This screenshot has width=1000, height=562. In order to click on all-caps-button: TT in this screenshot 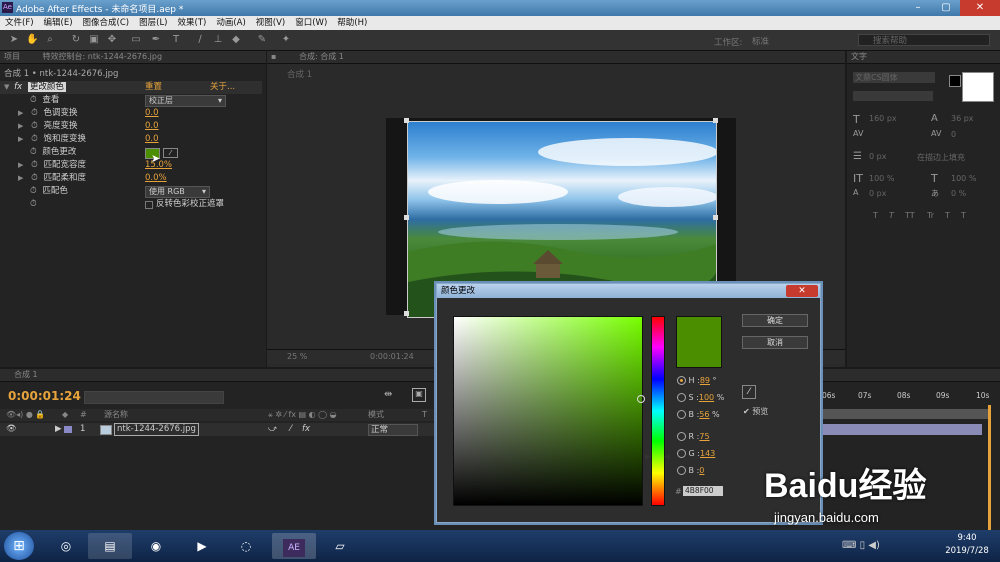, I will do `click(910, 215)`.